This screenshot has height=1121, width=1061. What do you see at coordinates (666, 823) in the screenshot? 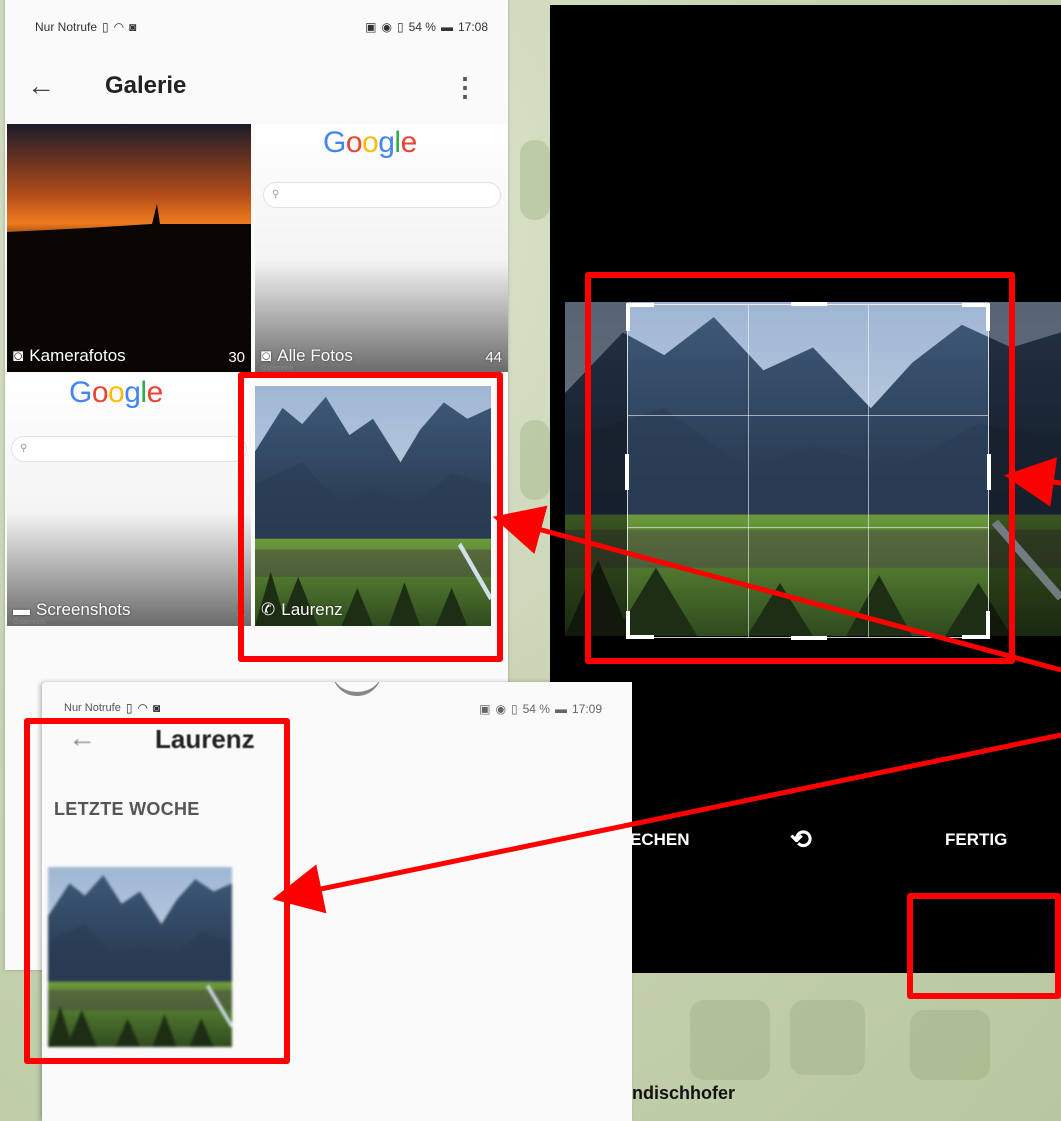
I see `arrow-to-photo-thumbnail` at bounding box center [666, 823].